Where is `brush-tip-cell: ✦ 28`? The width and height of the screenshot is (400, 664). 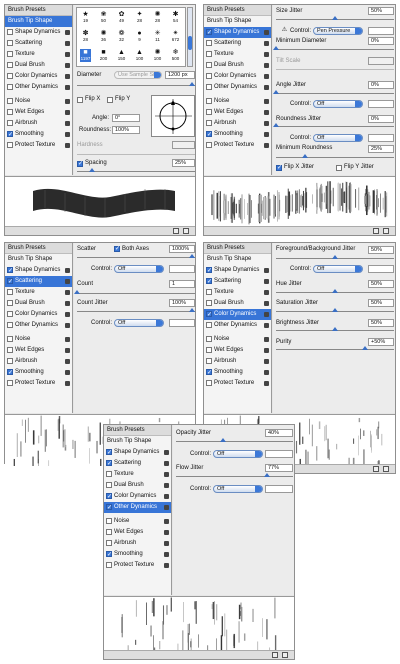 brush-tip-cell: ✦ 28 is located at coordinates (139, 17).